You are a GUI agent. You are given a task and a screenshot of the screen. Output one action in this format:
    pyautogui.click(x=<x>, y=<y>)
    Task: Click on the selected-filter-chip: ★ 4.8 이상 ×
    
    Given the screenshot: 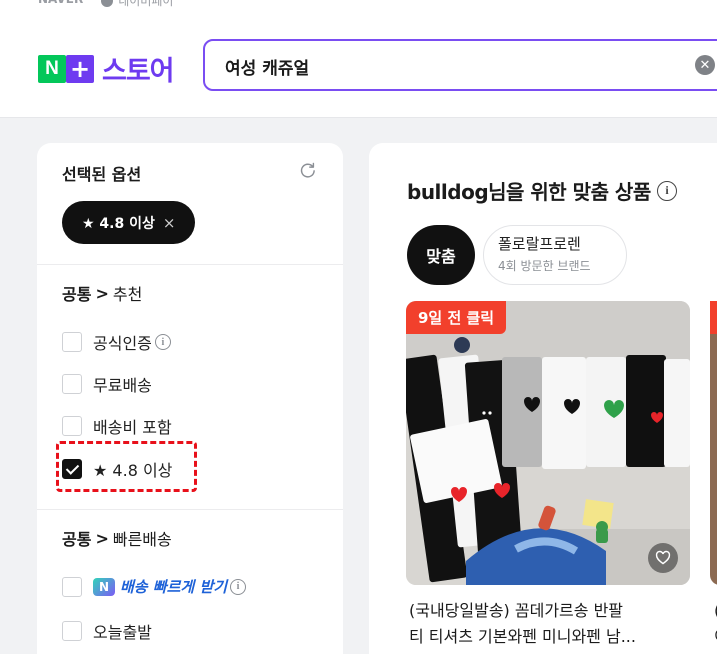 What is the action you would take?
    pyautogui.click(x=129, y=222)
    